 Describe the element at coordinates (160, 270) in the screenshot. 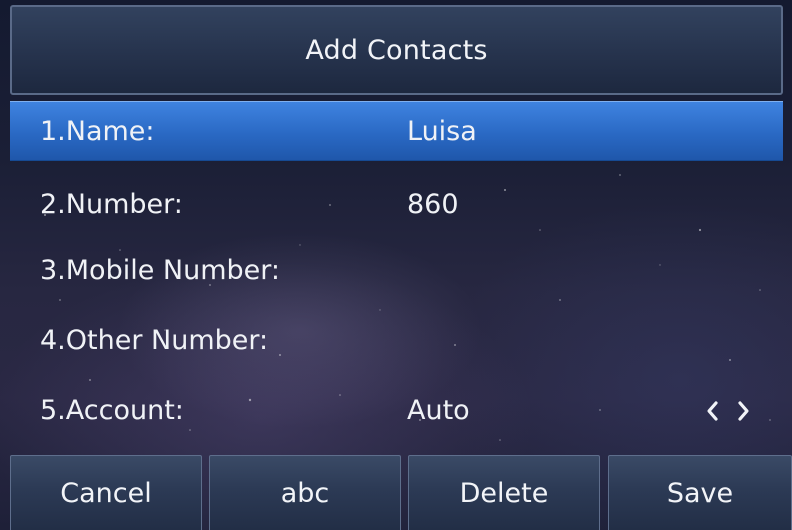

I see `field-label-mobile-number: 3.Mobile Number:` at that location.